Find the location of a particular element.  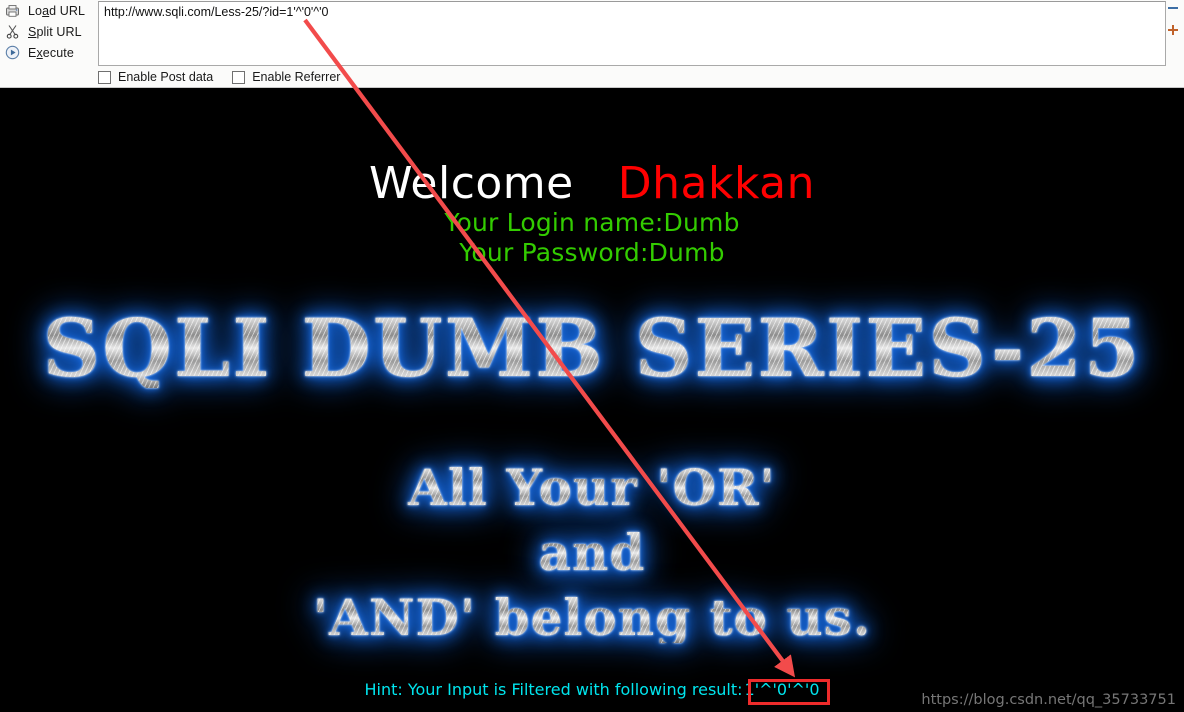

plus-icon-vertical is located at coordinates (1173, 30).